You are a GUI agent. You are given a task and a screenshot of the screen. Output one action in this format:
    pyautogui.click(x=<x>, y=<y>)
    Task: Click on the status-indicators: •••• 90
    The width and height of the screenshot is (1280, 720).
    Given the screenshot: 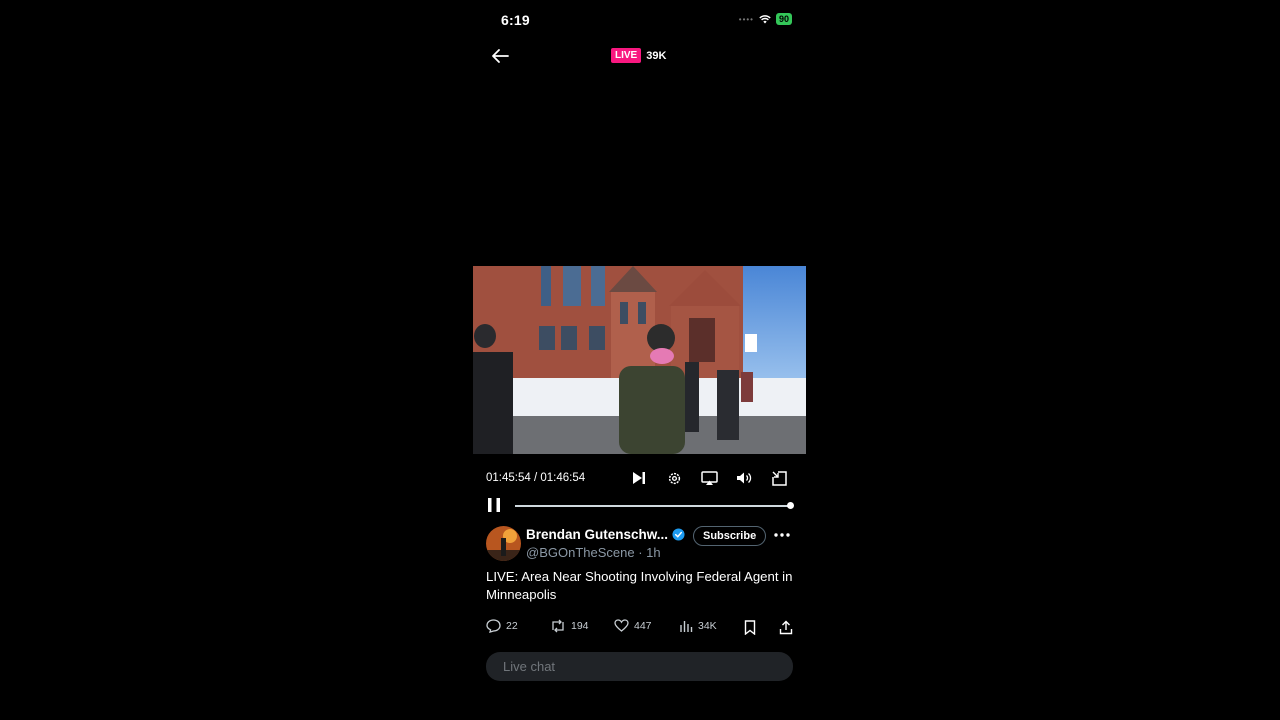 What is the action you would take?
    pyautogui.click(x=765, y=19)
    